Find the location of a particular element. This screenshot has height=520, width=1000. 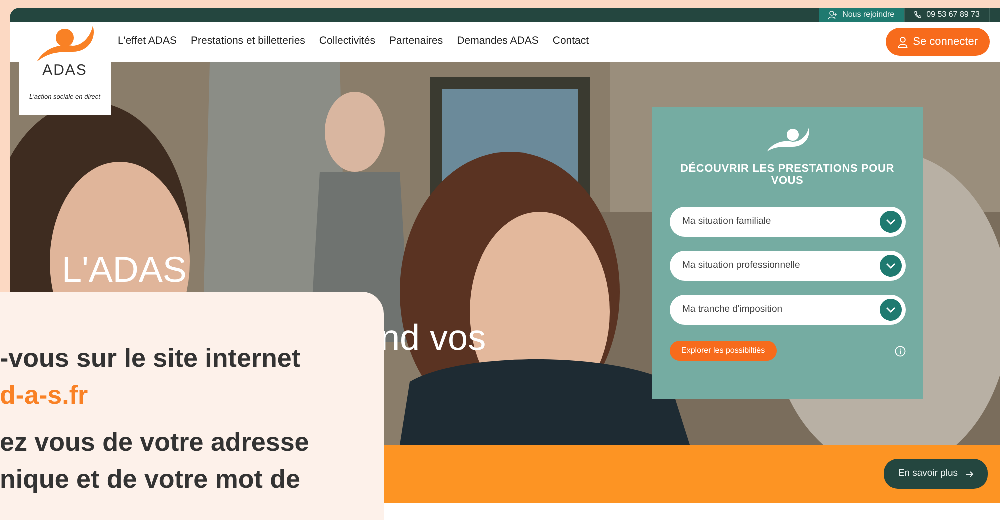

nav-link: L'effet ADAS is located at coordinates (148, 42).